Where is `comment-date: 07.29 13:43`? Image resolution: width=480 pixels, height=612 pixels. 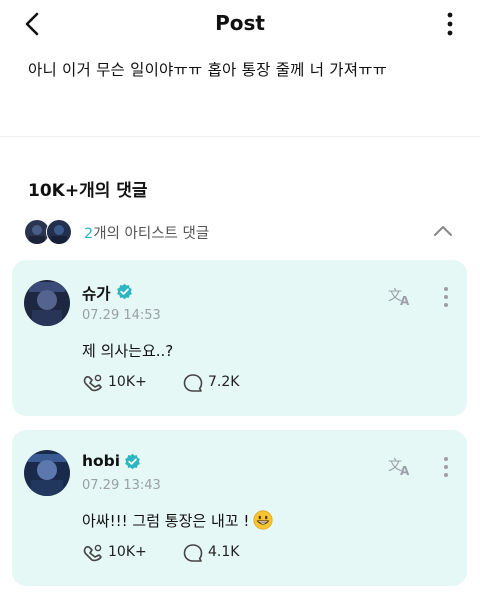
comment-date: 07.29 13:43 is located at coordinates (121, 485).